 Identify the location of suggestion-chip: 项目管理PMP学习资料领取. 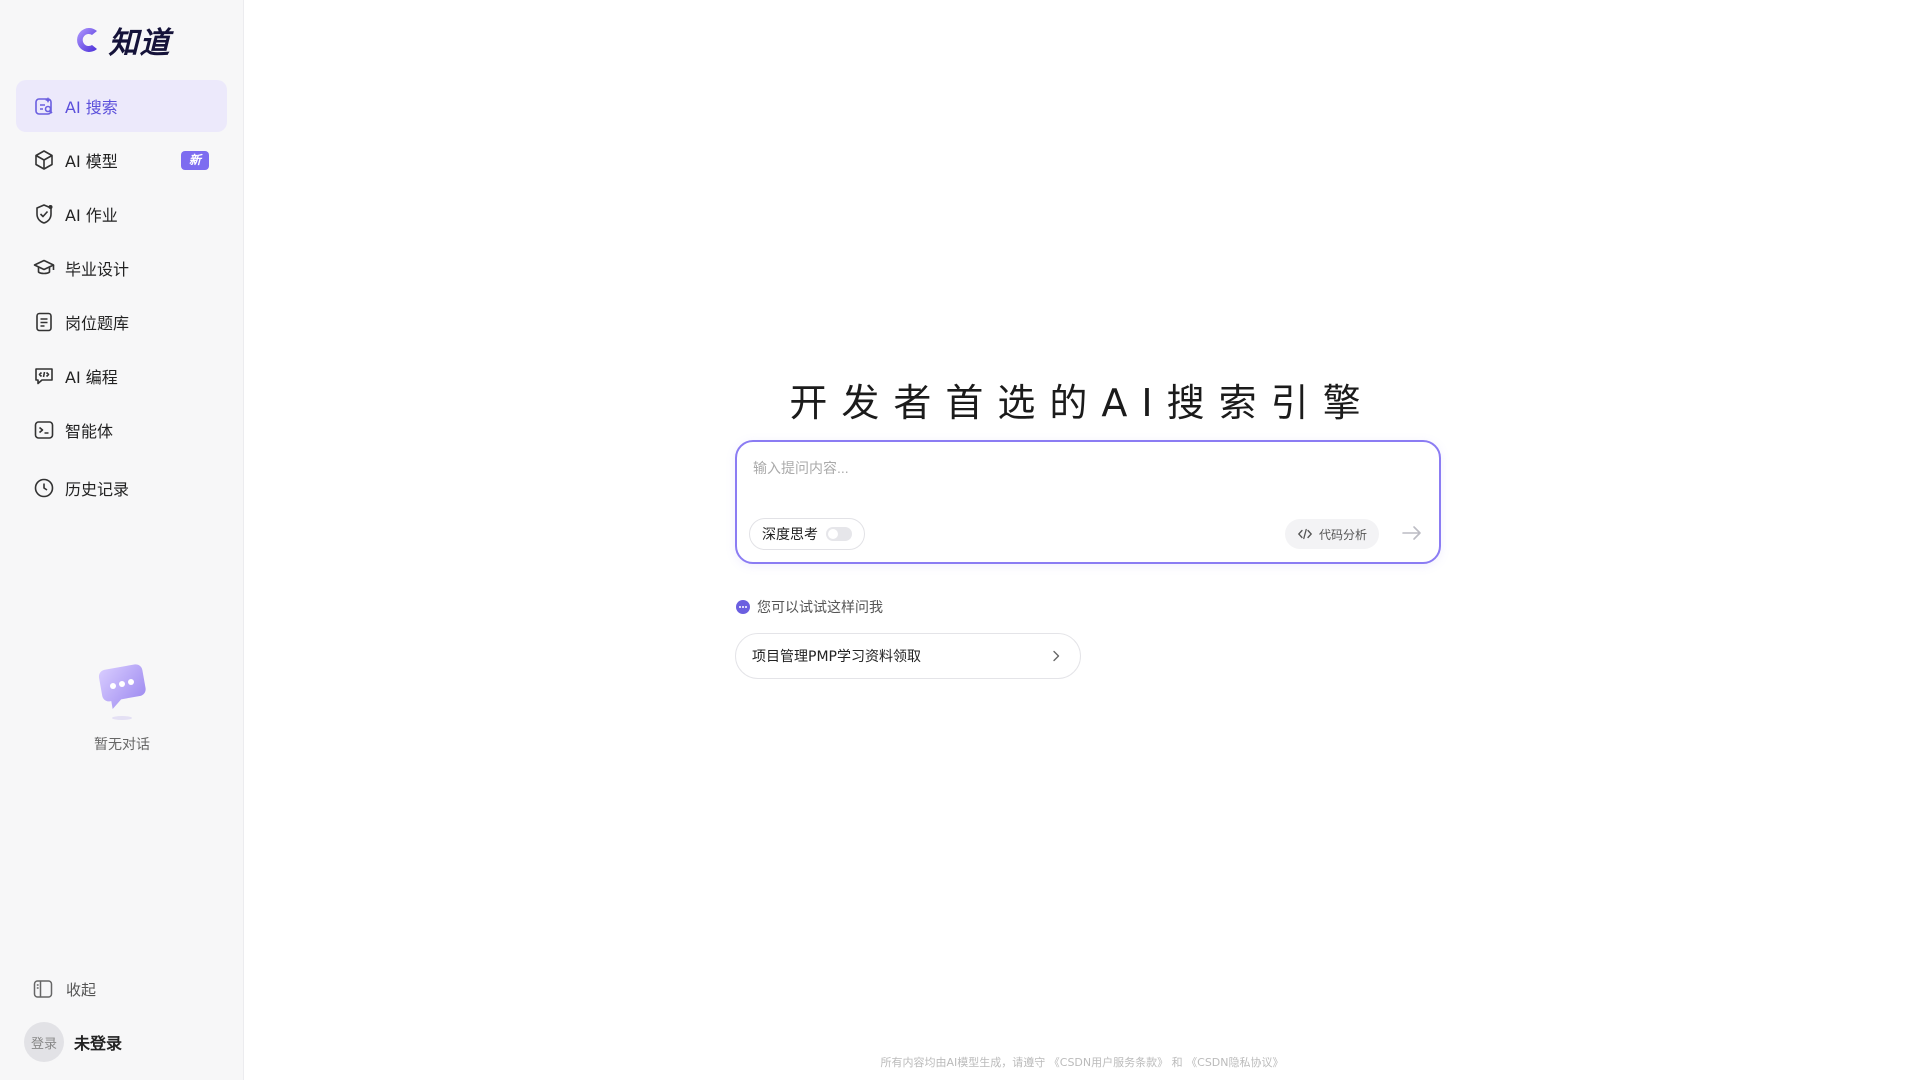
(908, 656).